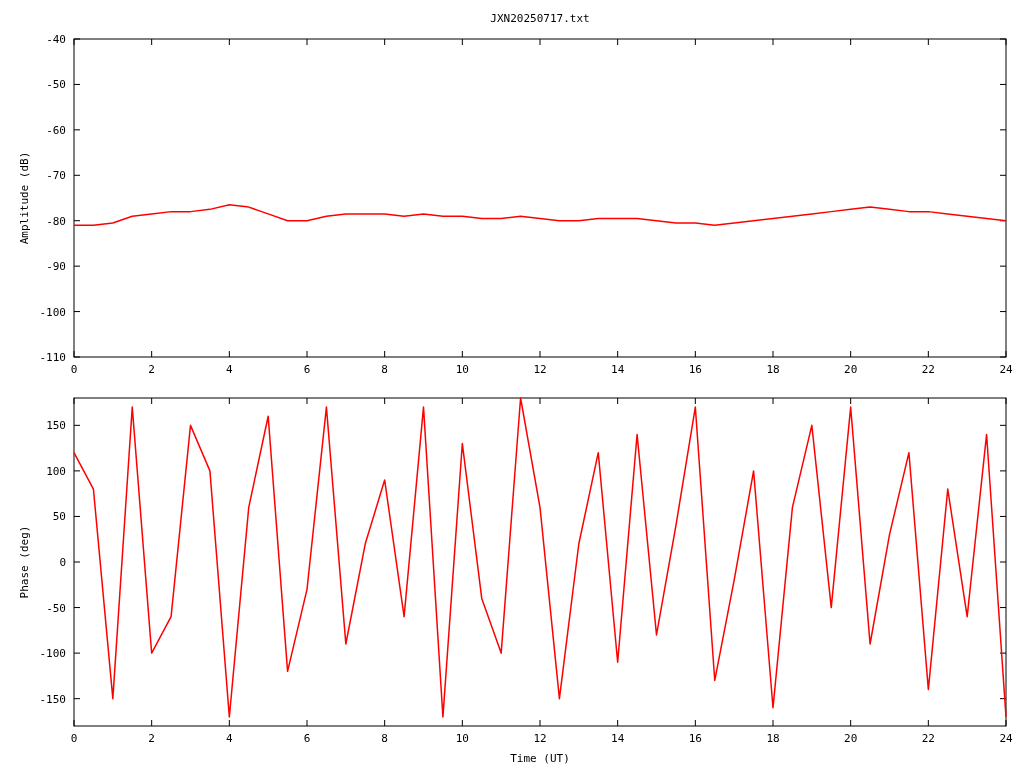 This screenshot has height=768, width=1024. I want to click on y-axis-label: Amplitude (dB), so click(24, 198).